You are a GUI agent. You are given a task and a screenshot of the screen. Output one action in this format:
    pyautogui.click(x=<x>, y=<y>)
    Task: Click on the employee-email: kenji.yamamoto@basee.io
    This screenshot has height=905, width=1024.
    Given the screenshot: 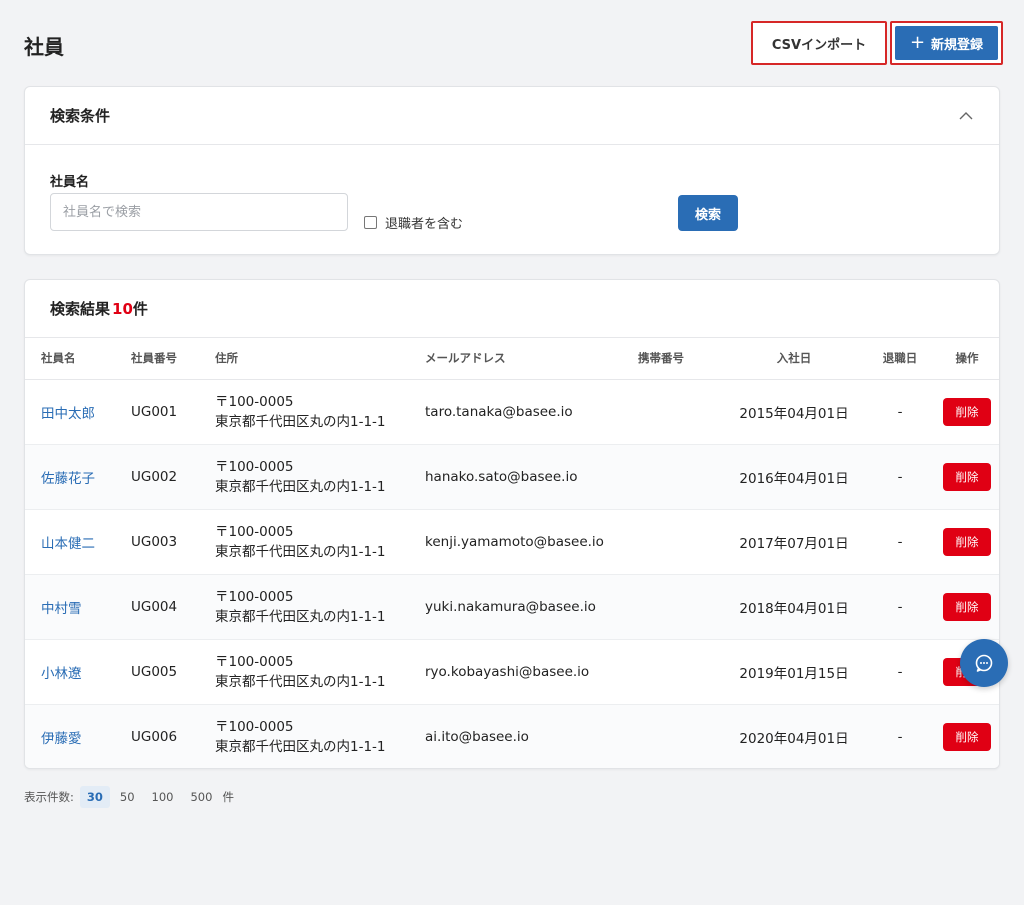 What is the action you would take?
    pyautogui.click(x=531, y=542)
    